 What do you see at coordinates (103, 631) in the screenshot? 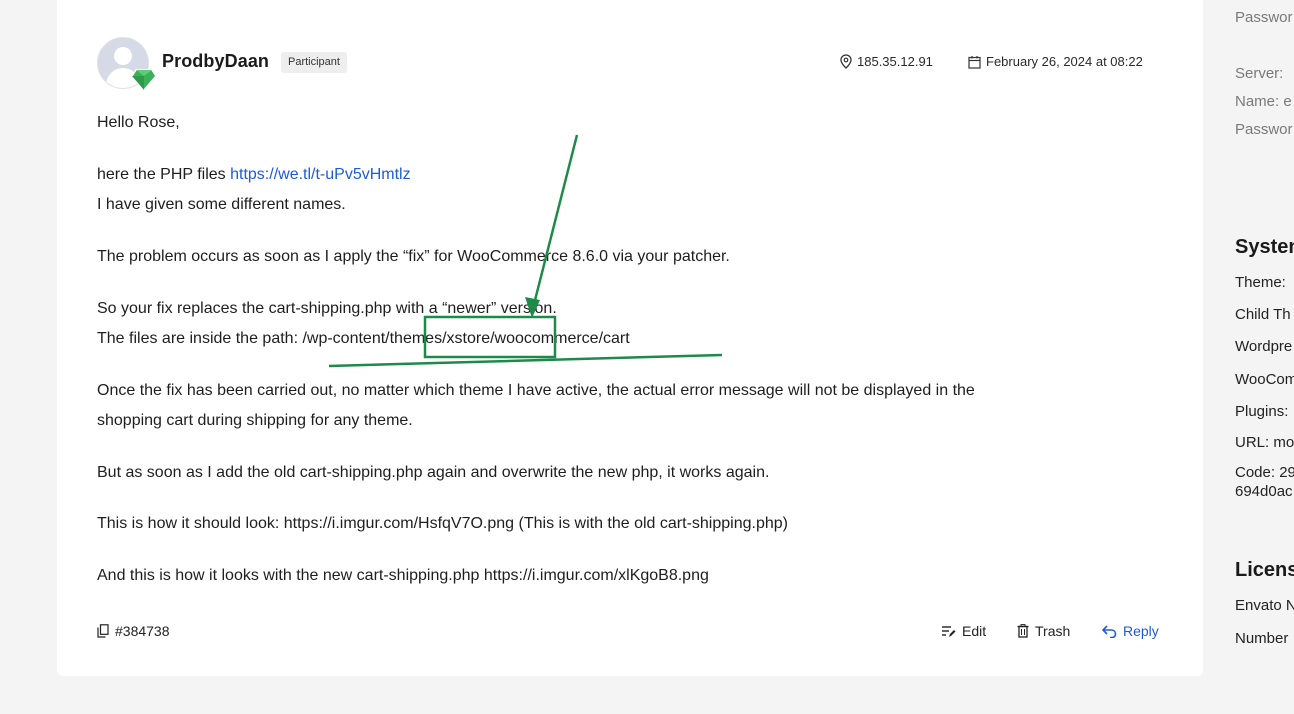
I see `copy-icon` at bounding box center [103, 631].